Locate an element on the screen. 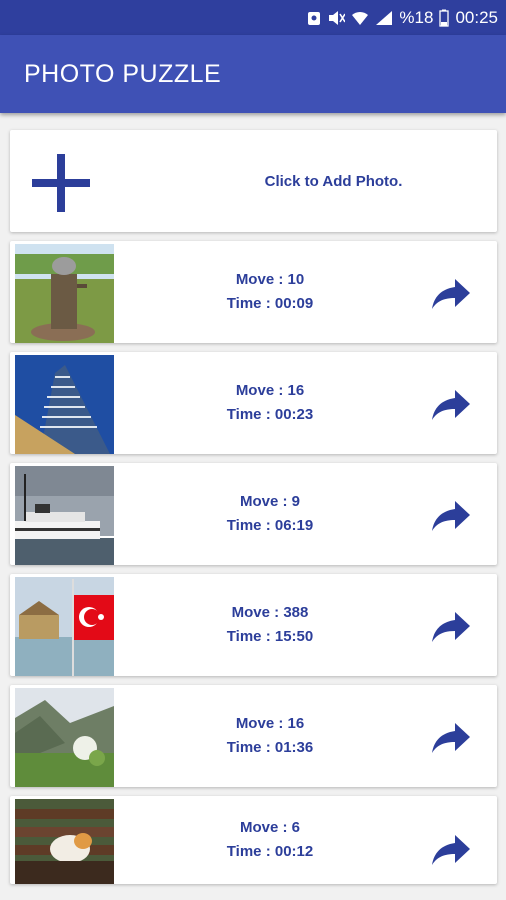 Image resolution: width=506 pixels, height=900 pixels. move-count: Move : 10 is located at coordinates (270, 279).